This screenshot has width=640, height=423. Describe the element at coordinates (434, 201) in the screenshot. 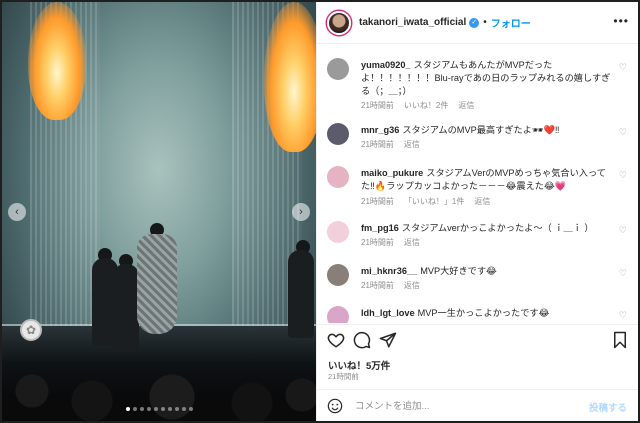

I see `comment-likes: 「いいね！」1件` at that location.